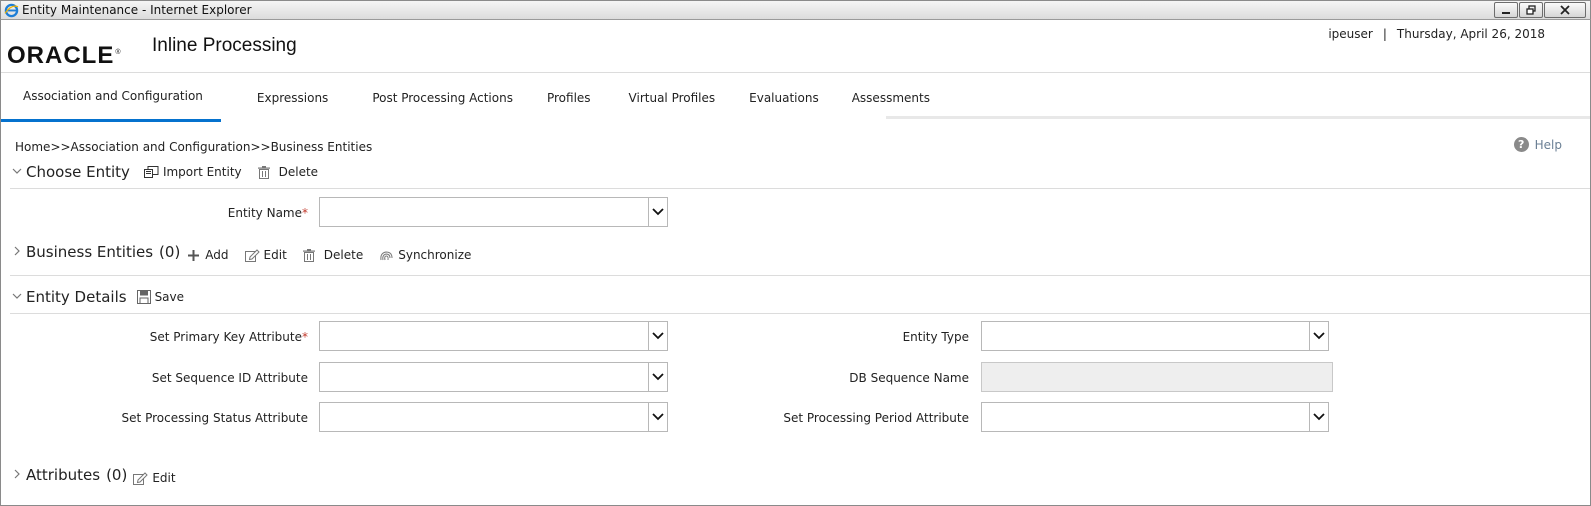 This screenshot has height=506, width=1591. What do you see at coordinates (194, 255) in the screenshot?
I see `plus-icon` at bounding box center [194, 255].